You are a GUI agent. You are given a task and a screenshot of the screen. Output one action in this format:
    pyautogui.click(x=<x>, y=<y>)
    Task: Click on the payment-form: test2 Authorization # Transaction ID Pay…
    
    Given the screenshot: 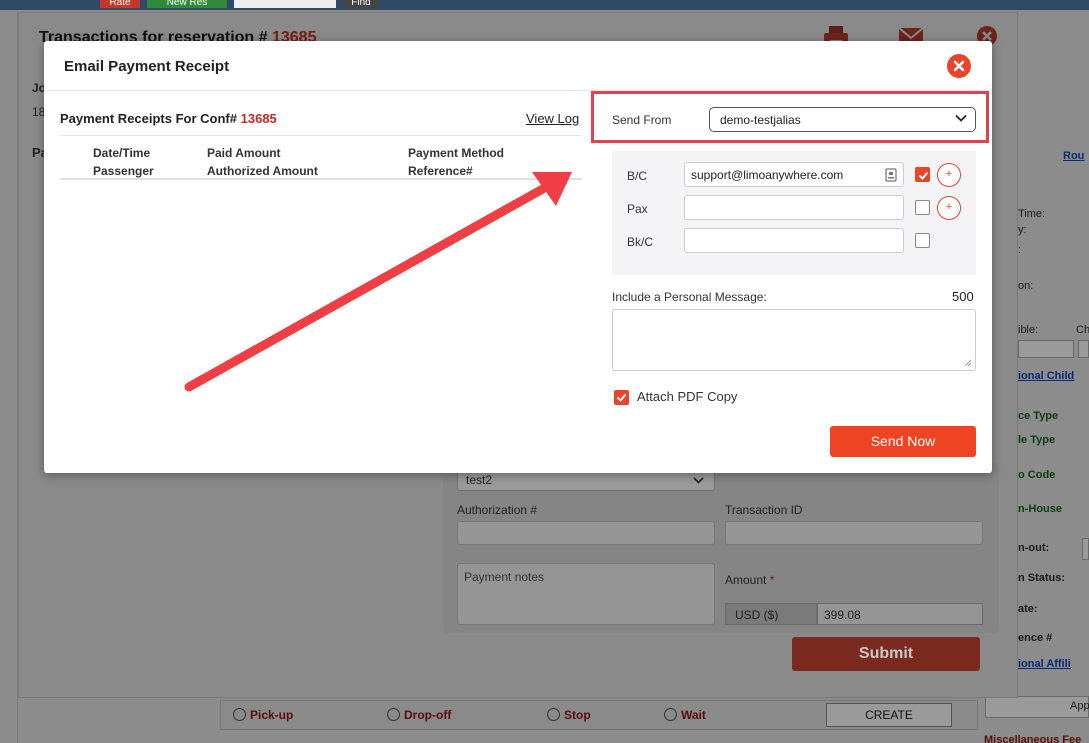 What is the action you would take?
    pyautogui.click(x=721, y=548)
    